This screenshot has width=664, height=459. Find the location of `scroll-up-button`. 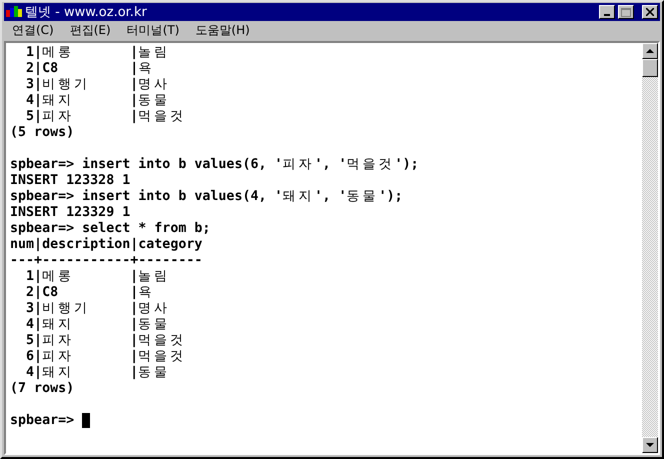

scroll-up-button is located at coordinates (650, 51).